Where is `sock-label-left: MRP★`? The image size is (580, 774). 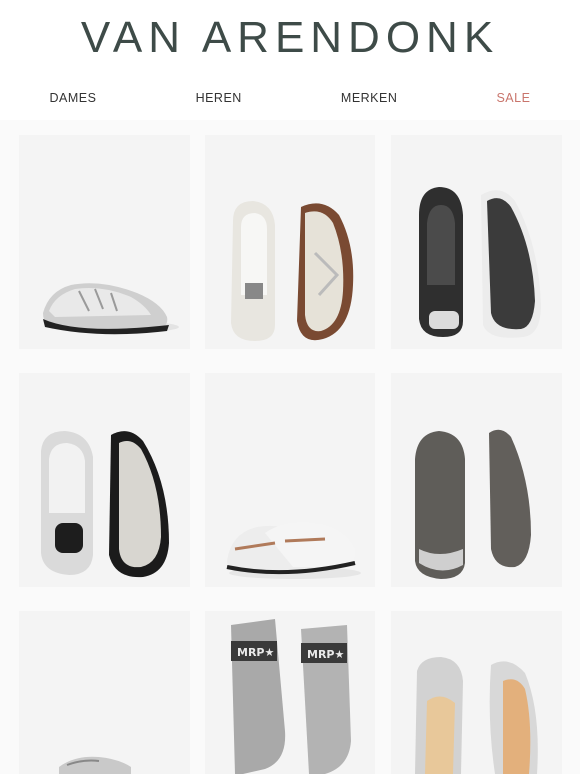 sock-label-left: MRP★ is located at coordinates (255, 652).